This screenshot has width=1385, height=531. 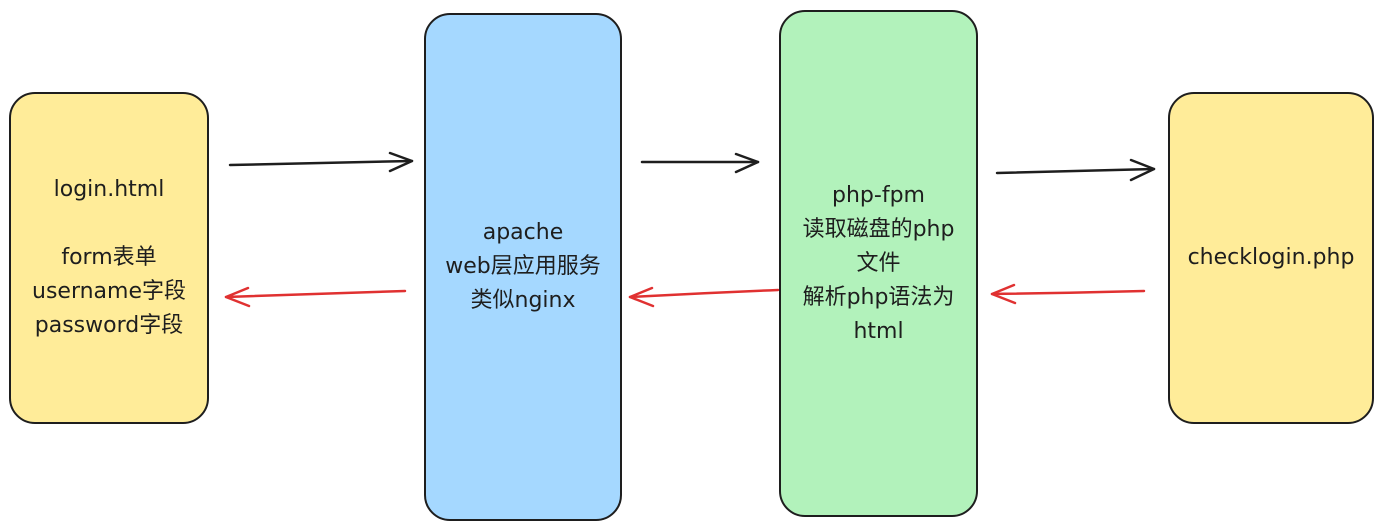 What do you see at coordinates (1068, 294) in the screenshot?
I see `arrow-check-to-fpm` at bounding box center [1068, 294].